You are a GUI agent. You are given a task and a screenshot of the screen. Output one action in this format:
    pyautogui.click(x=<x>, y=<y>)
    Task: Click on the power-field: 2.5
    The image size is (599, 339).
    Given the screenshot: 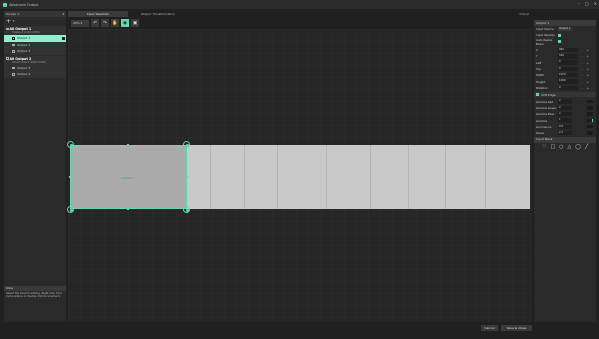 What is the action you would take?
    pyautogui.click(x=565, y=133)
    